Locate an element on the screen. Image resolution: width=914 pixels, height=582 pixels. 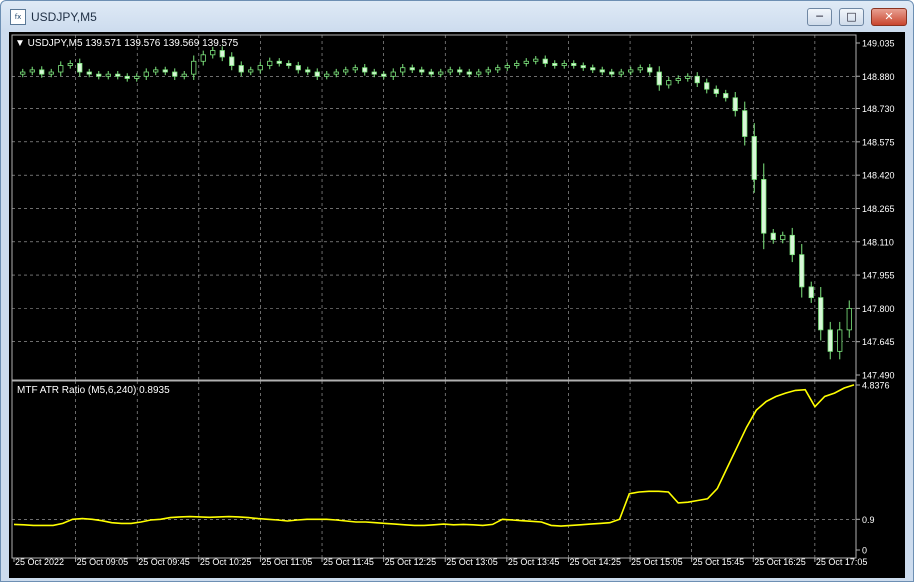
minimize-button: ─ is located at coordinates (819, 17).